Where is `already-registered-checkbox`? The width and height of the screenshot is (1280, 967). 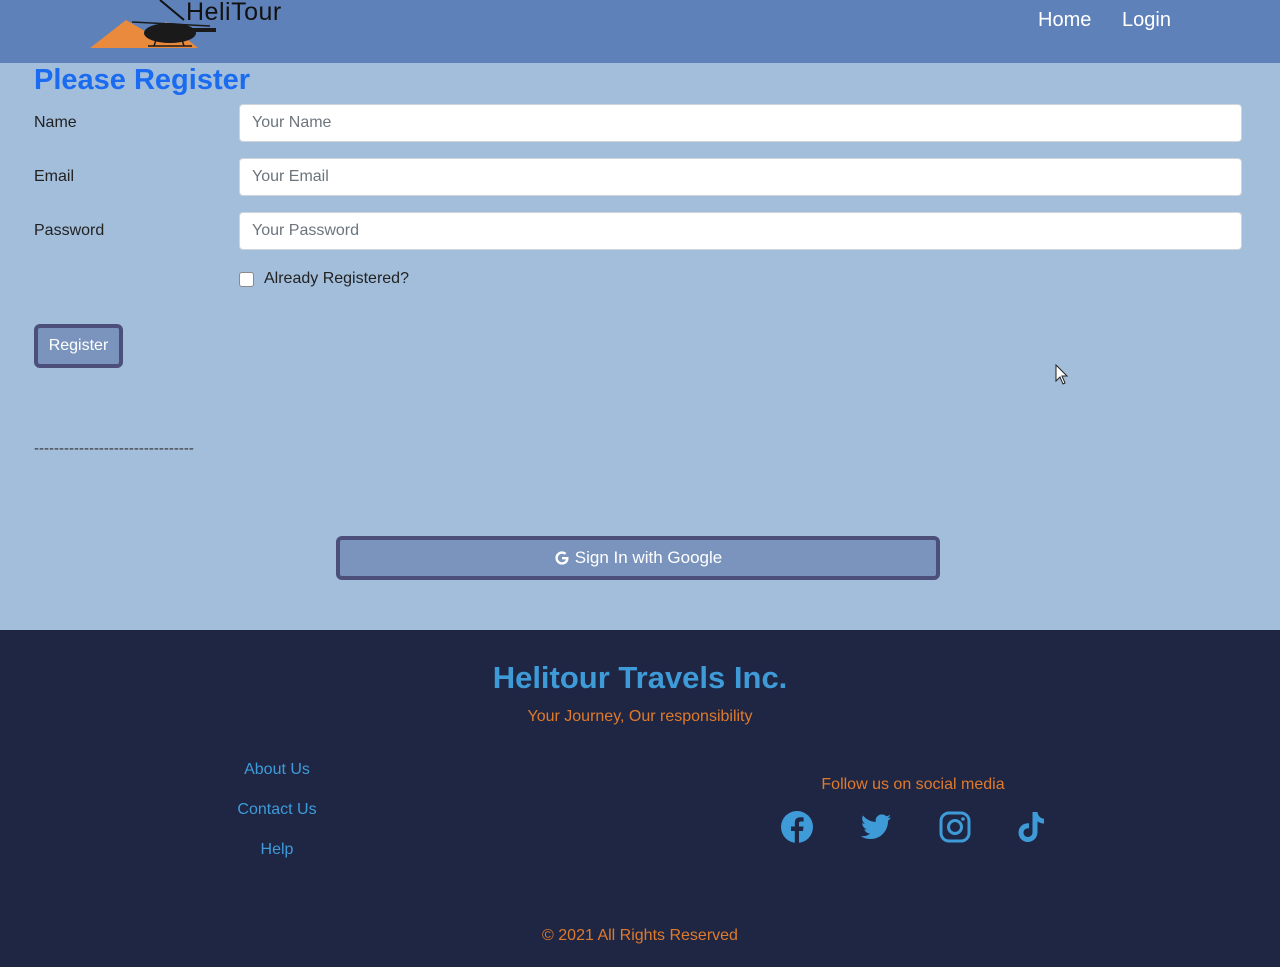 already-registered-checkbox is located at coordinates (246, 279).